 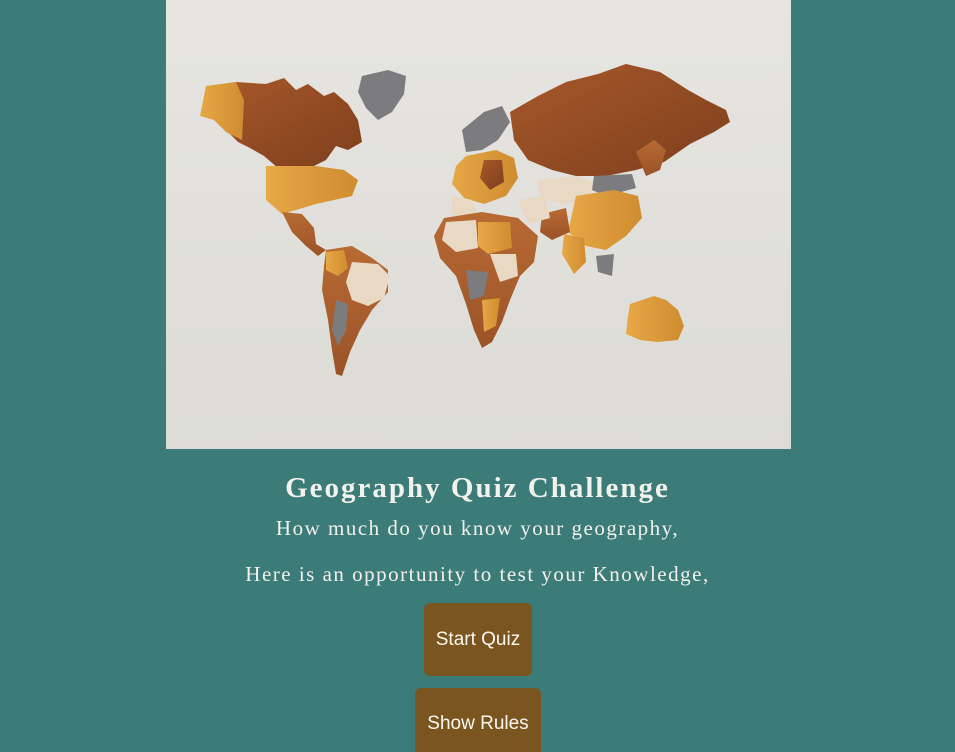 I want to click on south-america, so click(x=356, y=311).